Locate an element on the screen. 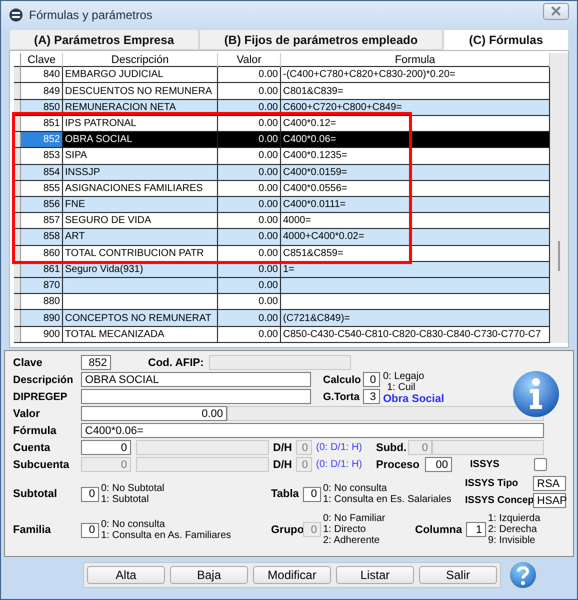 Image resolution: width=578 pixels, height=600 pixels. tab: (C) Fórmulas is located at coordinates (506, 39).